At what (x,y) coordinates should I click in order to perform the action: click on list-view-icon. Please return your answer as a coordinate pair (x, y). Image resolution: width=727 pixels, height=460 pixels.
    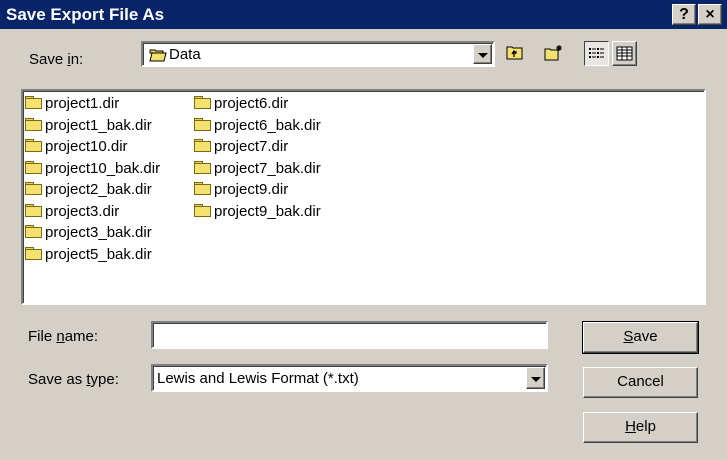
    Looking at the image, I should click on (596, 55).